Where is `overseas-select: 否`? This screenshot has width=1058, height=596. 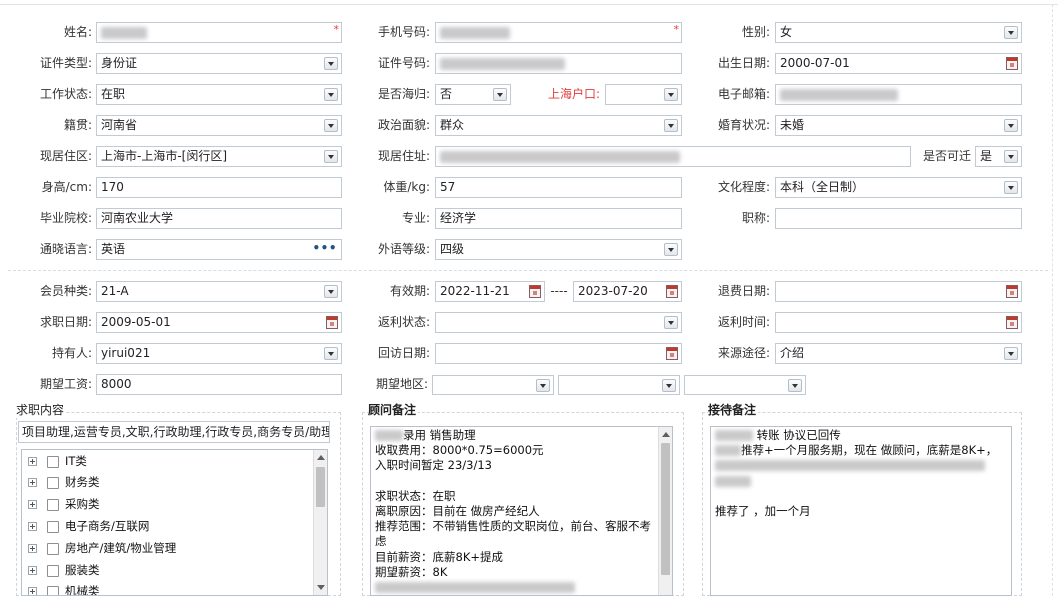
overseas-select: 否 is located at coordinates (473, 94).